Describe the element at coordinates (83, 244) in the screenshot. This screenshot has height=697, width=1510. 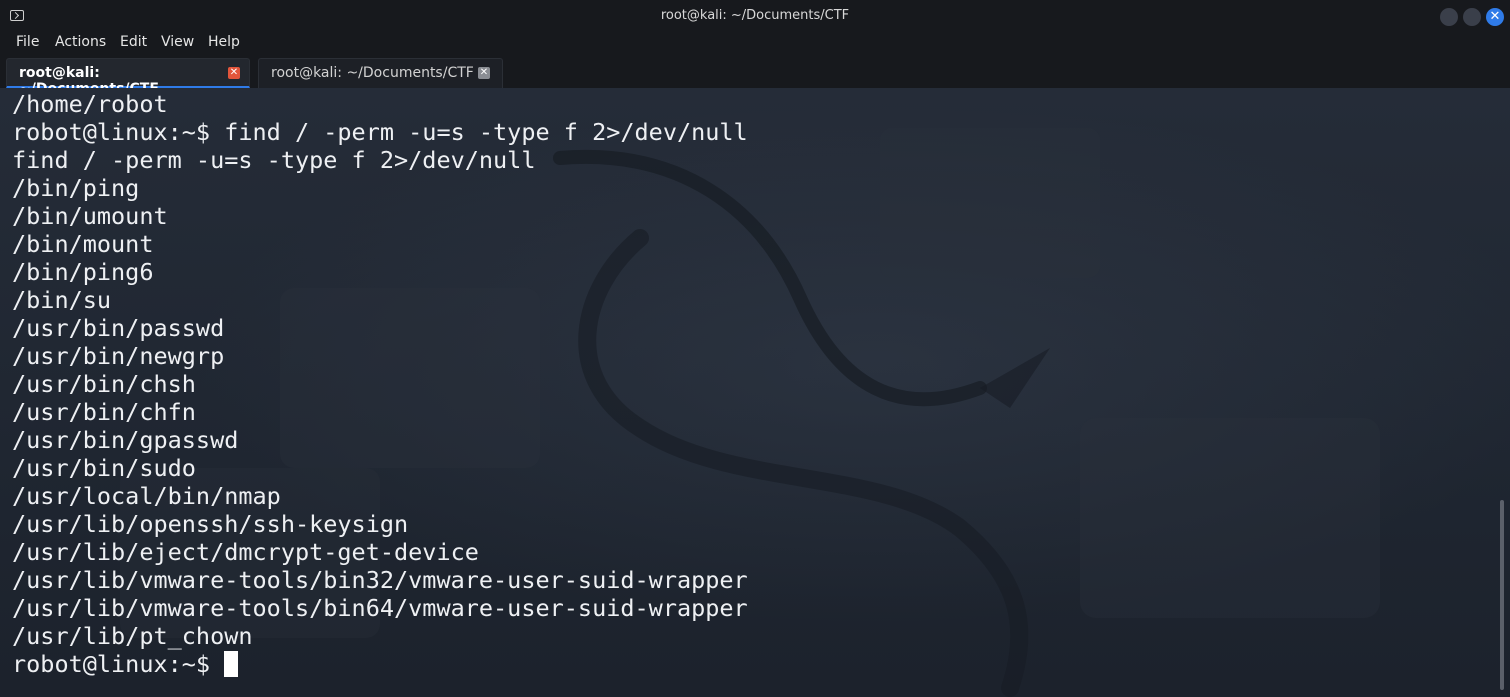
I see `terminal-line: /bin/mount` at that location.